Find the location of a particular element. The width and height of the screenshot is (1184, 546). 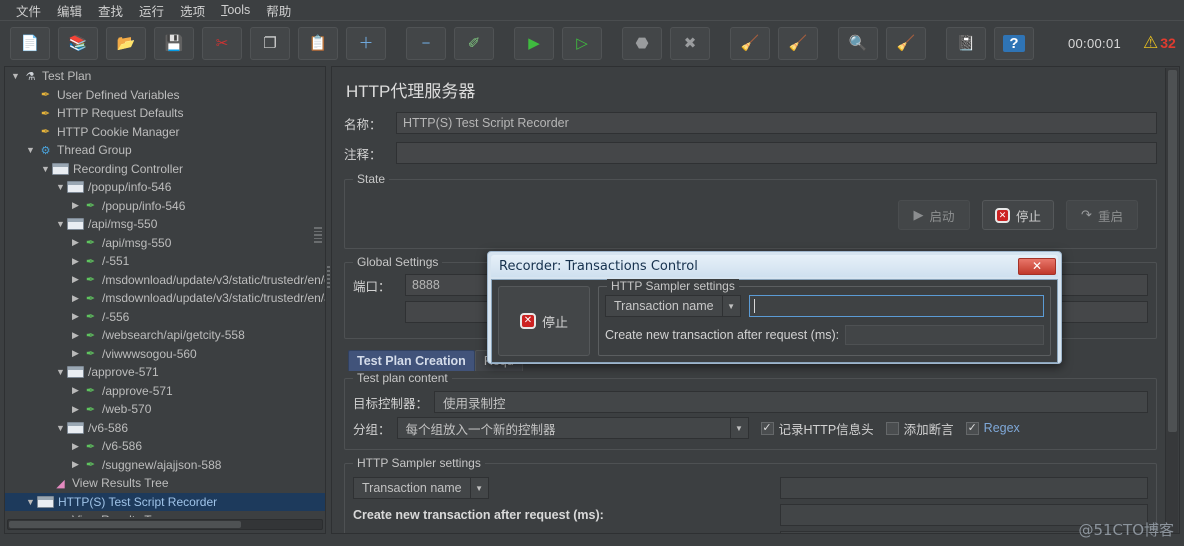

reset-search-button: 🧹 is located at coordinates (906, 43).